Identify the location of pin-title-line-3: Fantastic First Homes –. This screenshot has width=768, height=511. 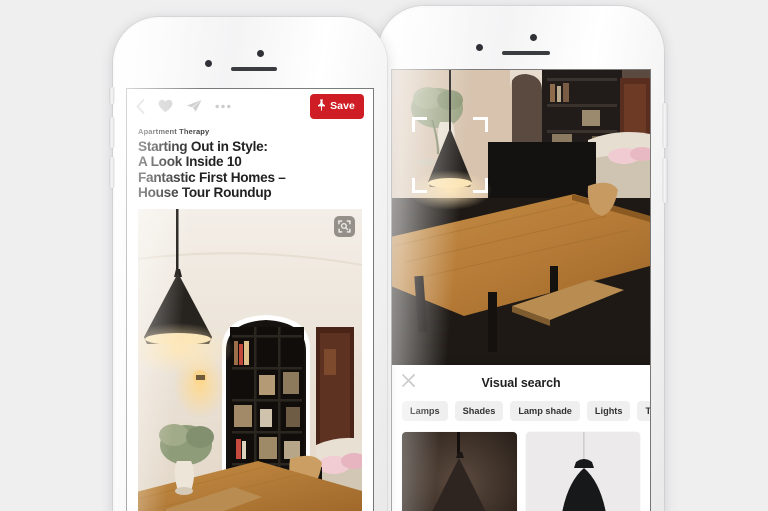
(212, 177).